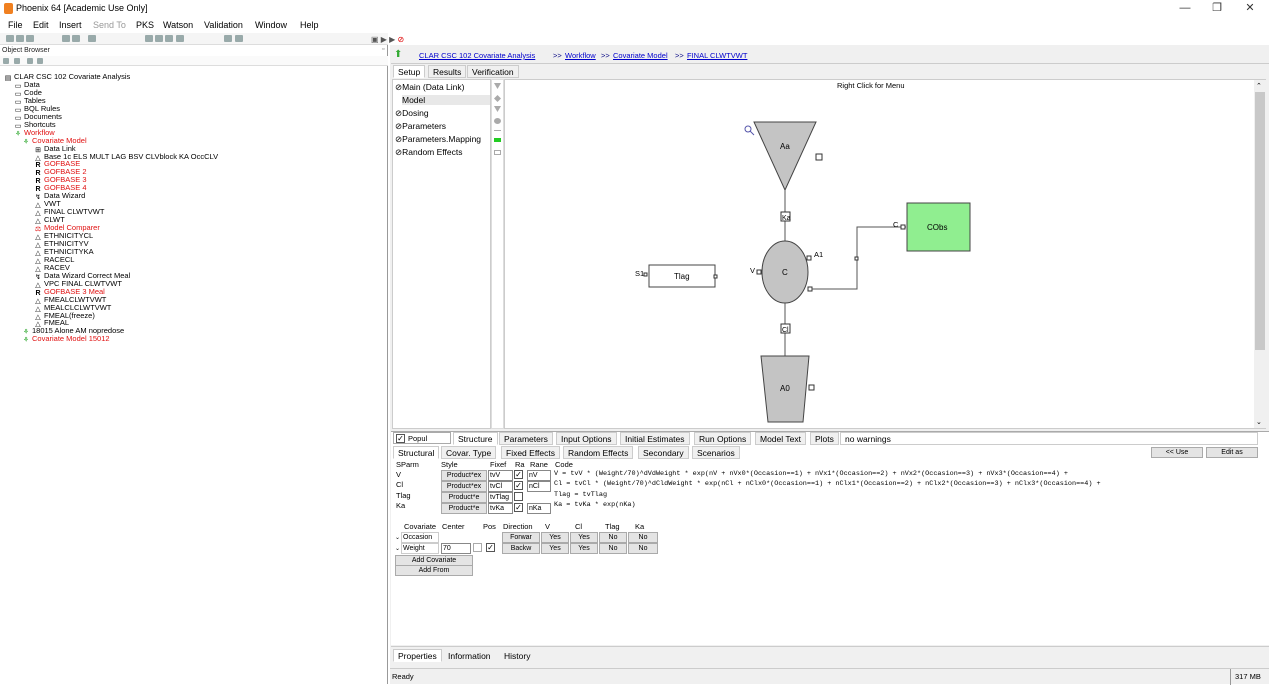 Image resolution: width=1269 pixels, height=685 pixels. What do you see at coordinates (239, 38) in the screenshot?
I see `close-tab-icon` at bounding box center [239, 38].